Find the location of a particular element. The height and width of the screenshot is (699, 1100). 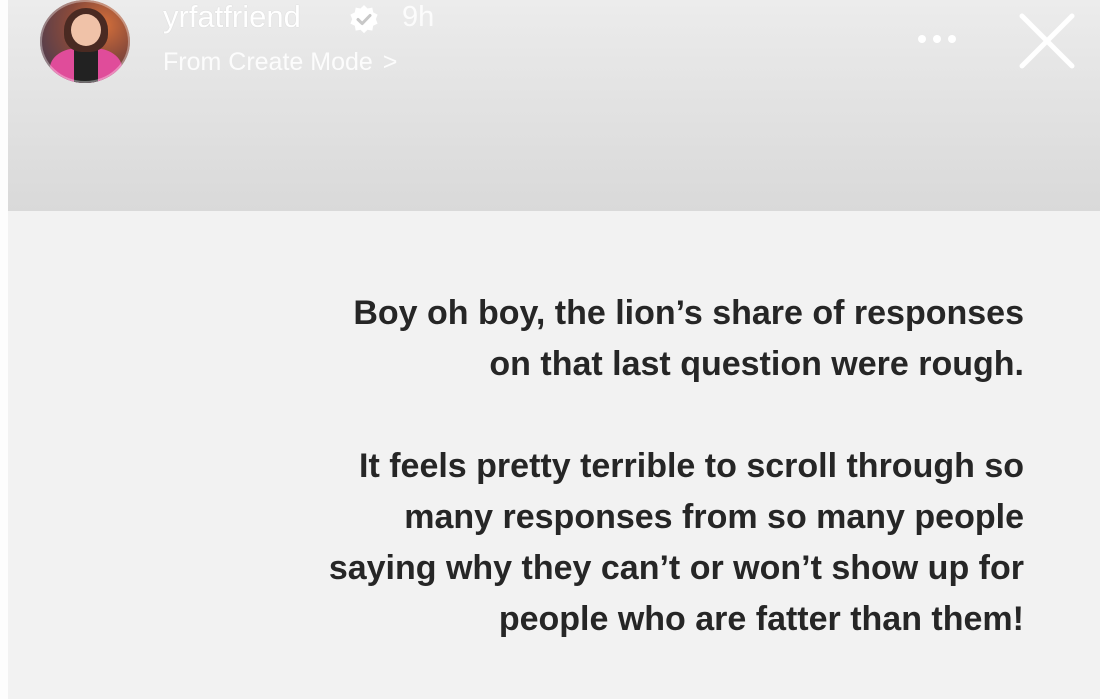

text-line: on that last question were rough. is located at coordinates (756, 364).